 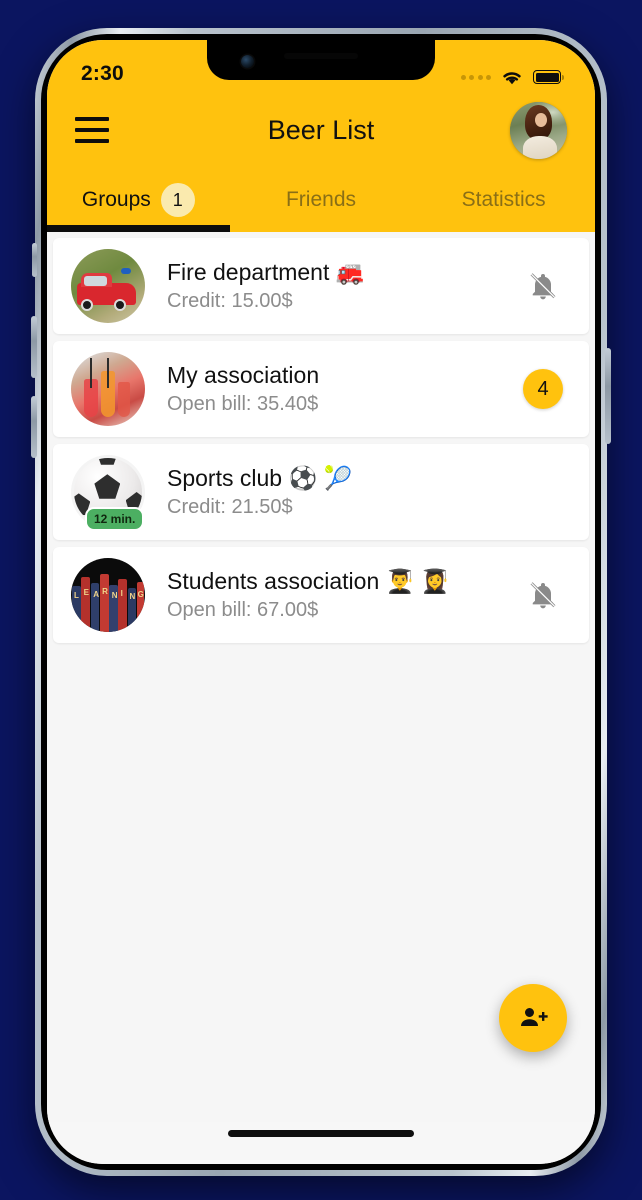 What do you see at coordinates (102, 73) in the screenshot?
I see `status-bar-time: 2:30` at bounding box center [102, 73].